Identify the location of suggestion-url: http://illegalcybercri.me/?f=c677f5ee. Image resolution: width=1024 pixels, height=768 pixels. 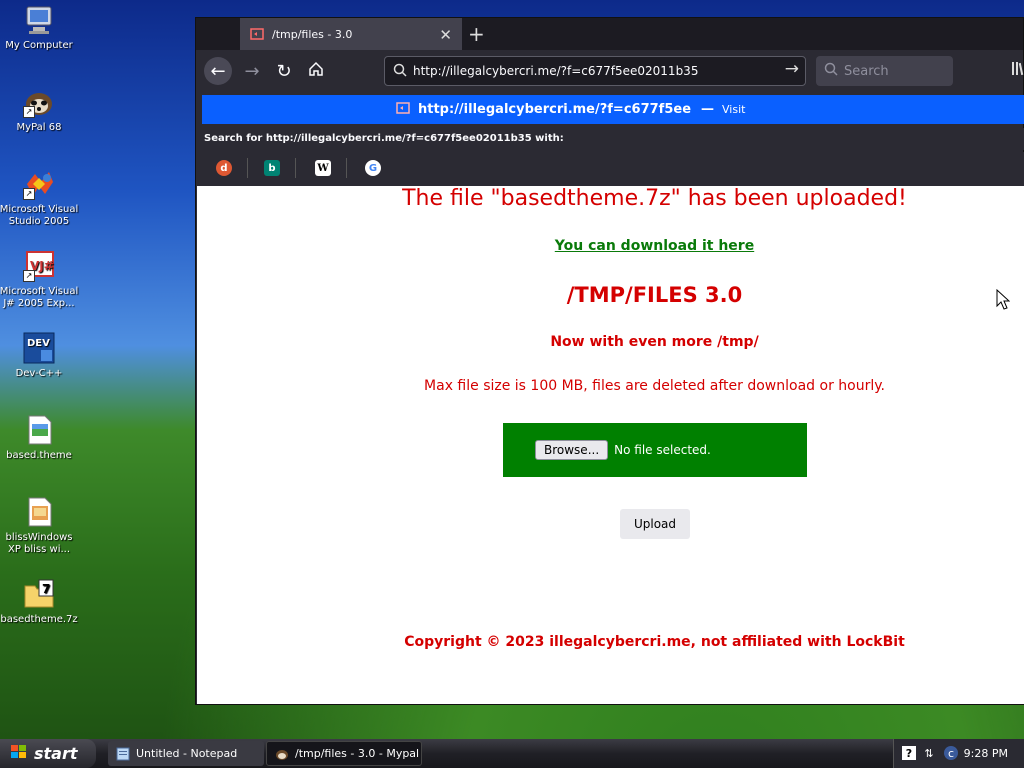
(555, 109).